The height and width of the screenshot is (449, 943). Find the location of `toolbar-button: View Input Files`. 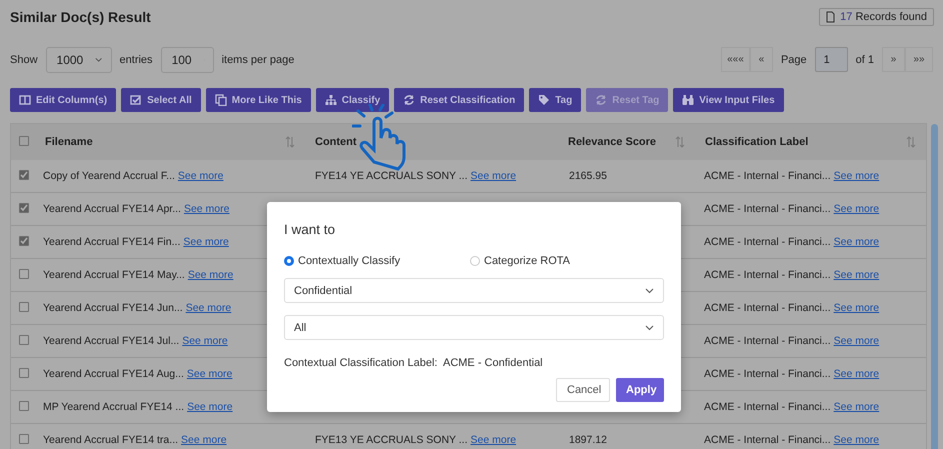

toolbar-button: View Input Files is located at coordinates (728, 100).